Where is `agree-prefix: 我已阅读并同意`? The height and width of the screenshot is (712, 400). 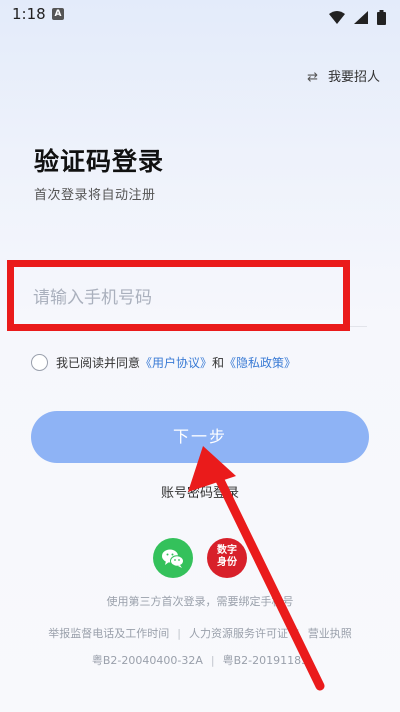
agree-prefix: 我已阅读并同意 is located at coordinates (98, 362).